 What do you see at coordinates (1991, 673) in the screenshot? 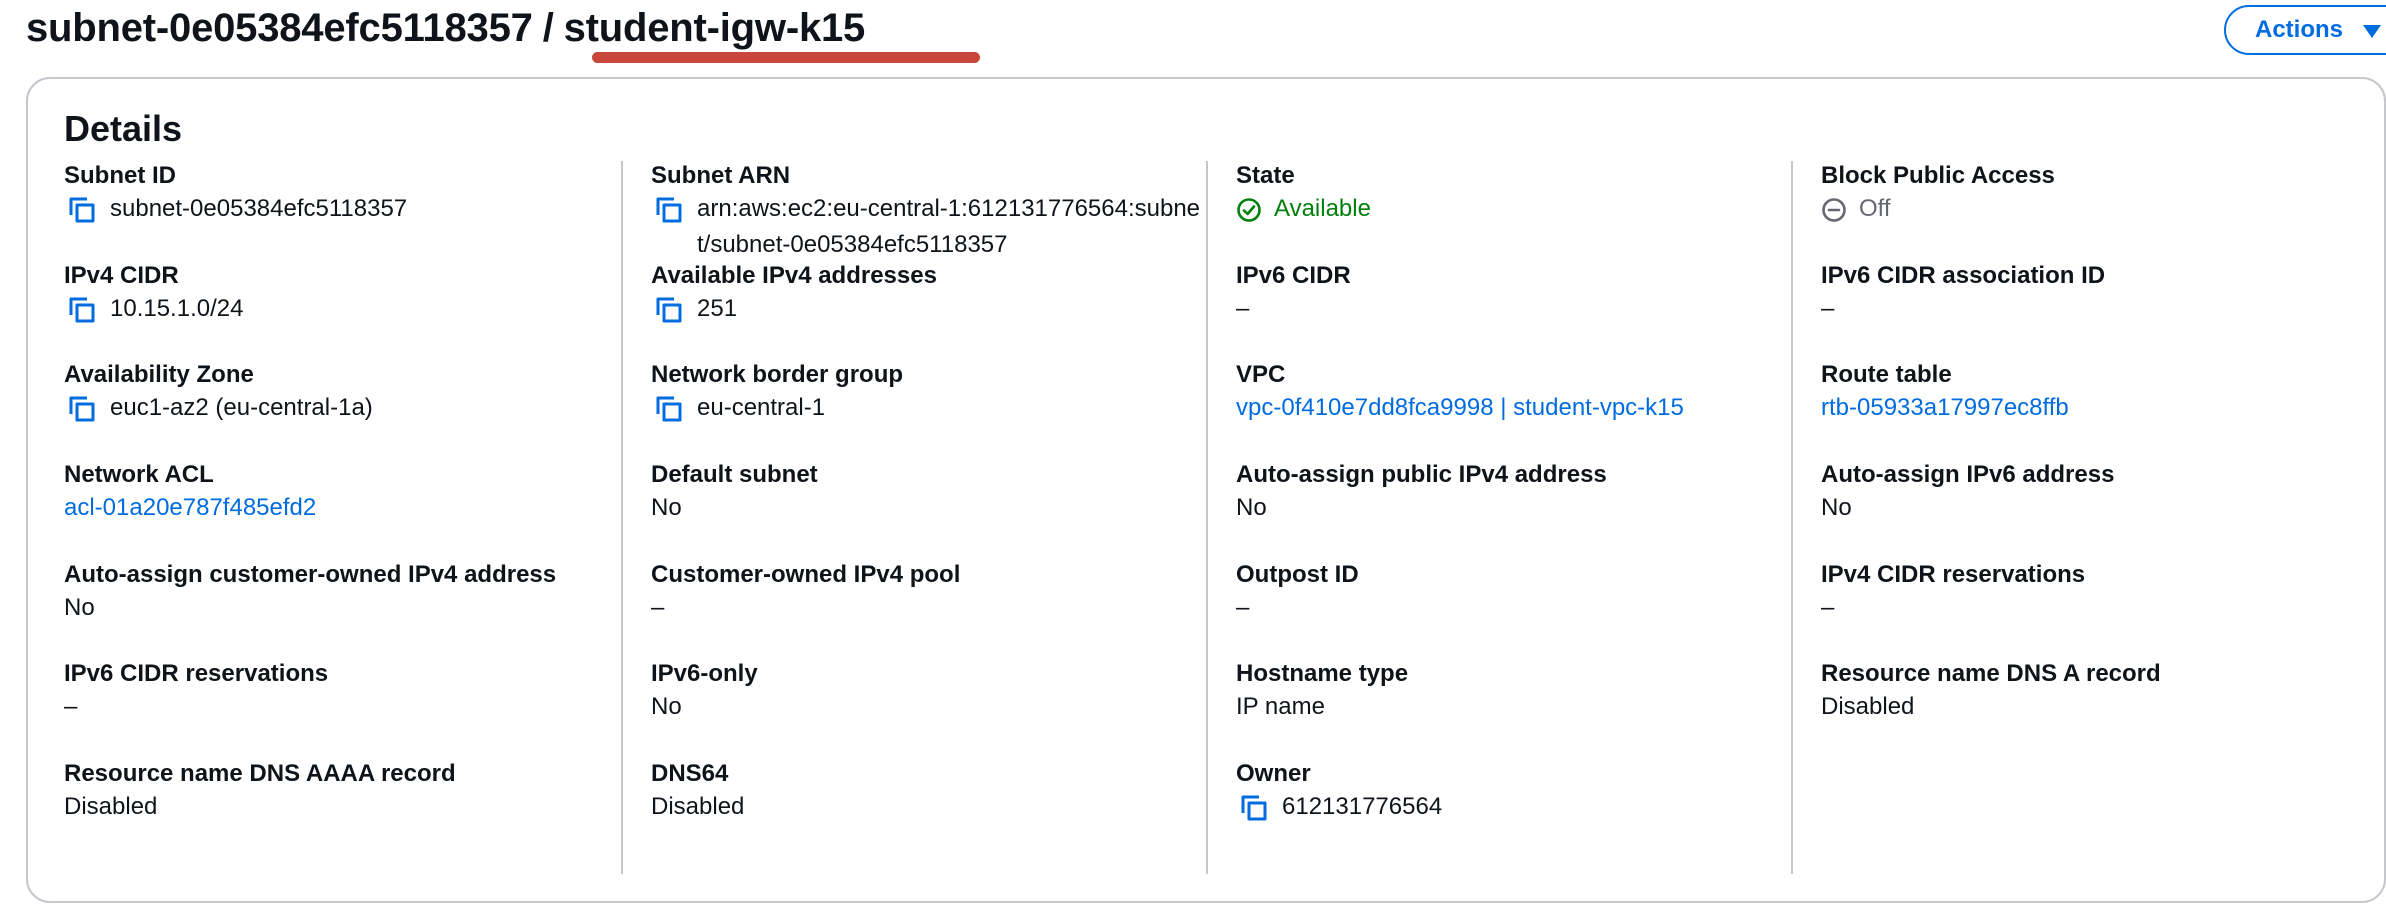
I see `field-label: Resource name DNS A record` at bounding box center [1991, 673].